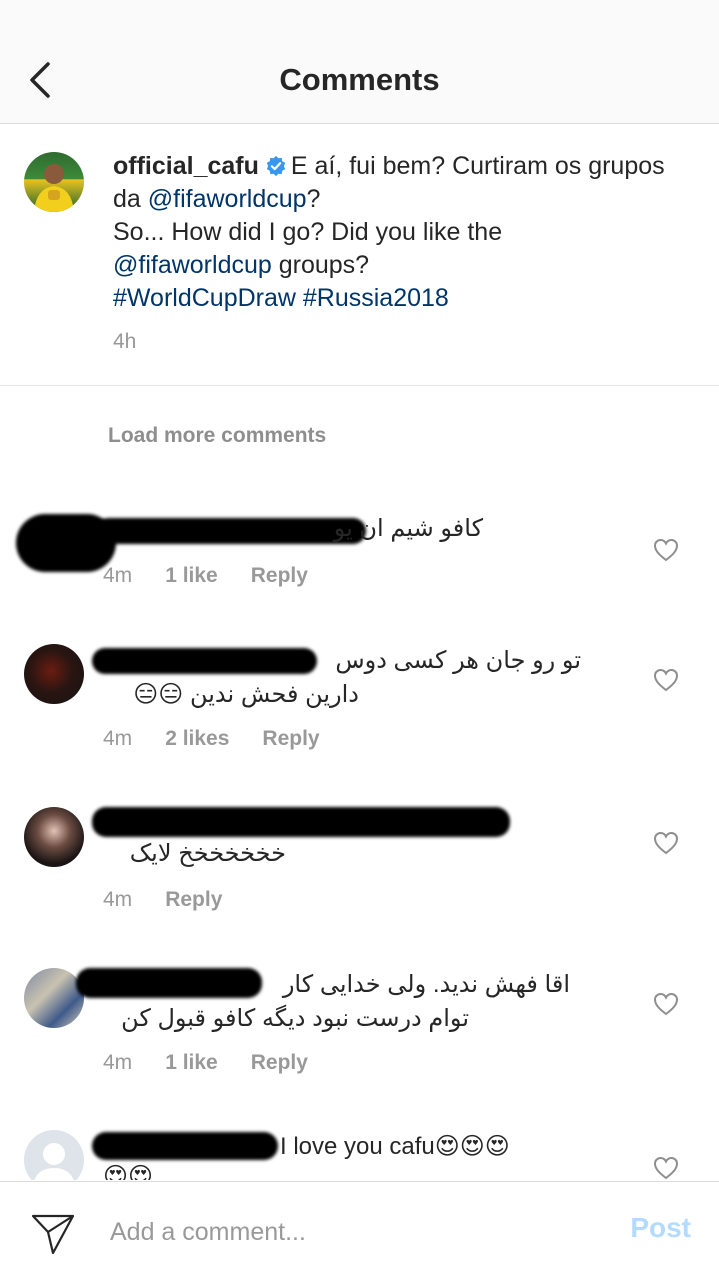  I want to click on caption-username: official_cafu, so click(186, 166).